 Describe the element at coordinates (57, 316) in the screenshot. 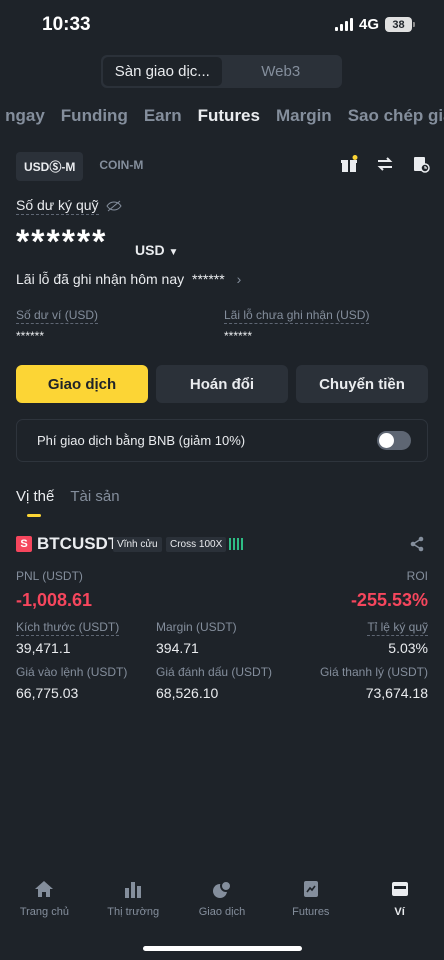

I see `wallet-balance-label: Số dư ví (USD)` at that location.